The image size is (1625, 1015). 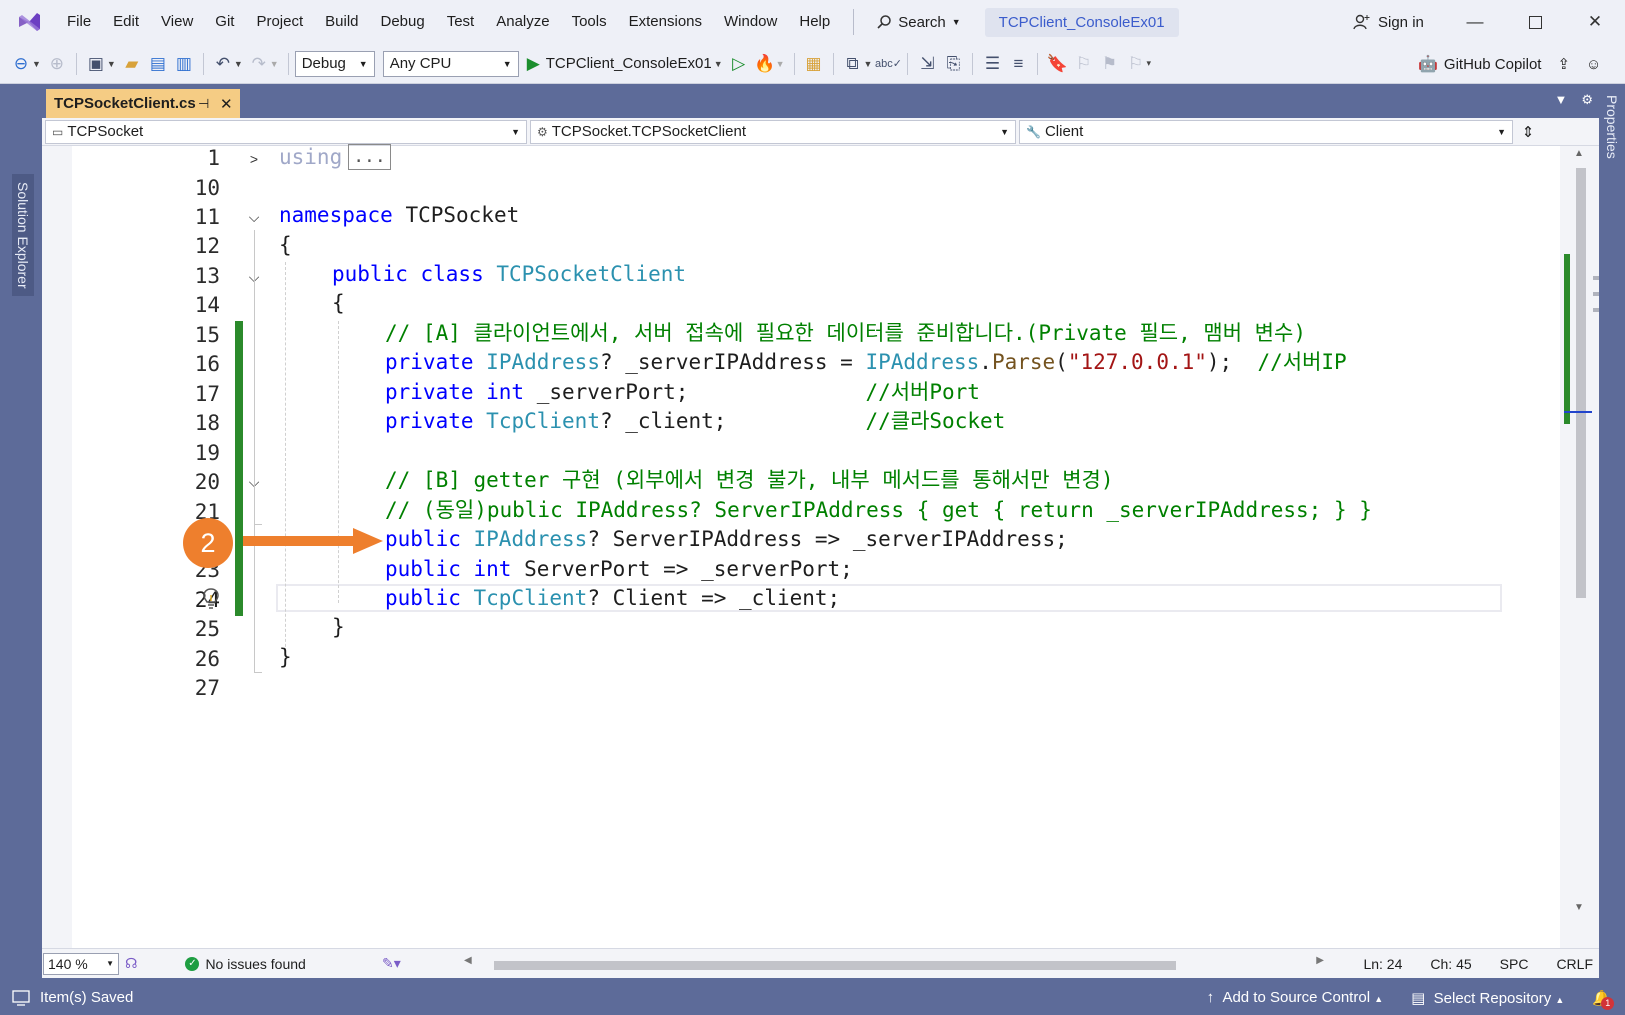 What do you see at coordinates (184, 64) in the screenshot?
I see `save-all-button: ▥` at bounding box center [184, 64].